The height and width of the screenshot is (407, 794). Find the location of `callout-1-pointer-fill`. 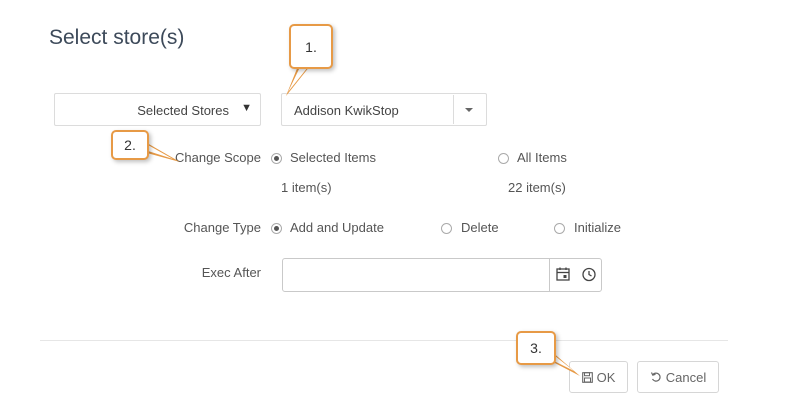

callout-1-pointer-fill is located at coordinates (298, 79).